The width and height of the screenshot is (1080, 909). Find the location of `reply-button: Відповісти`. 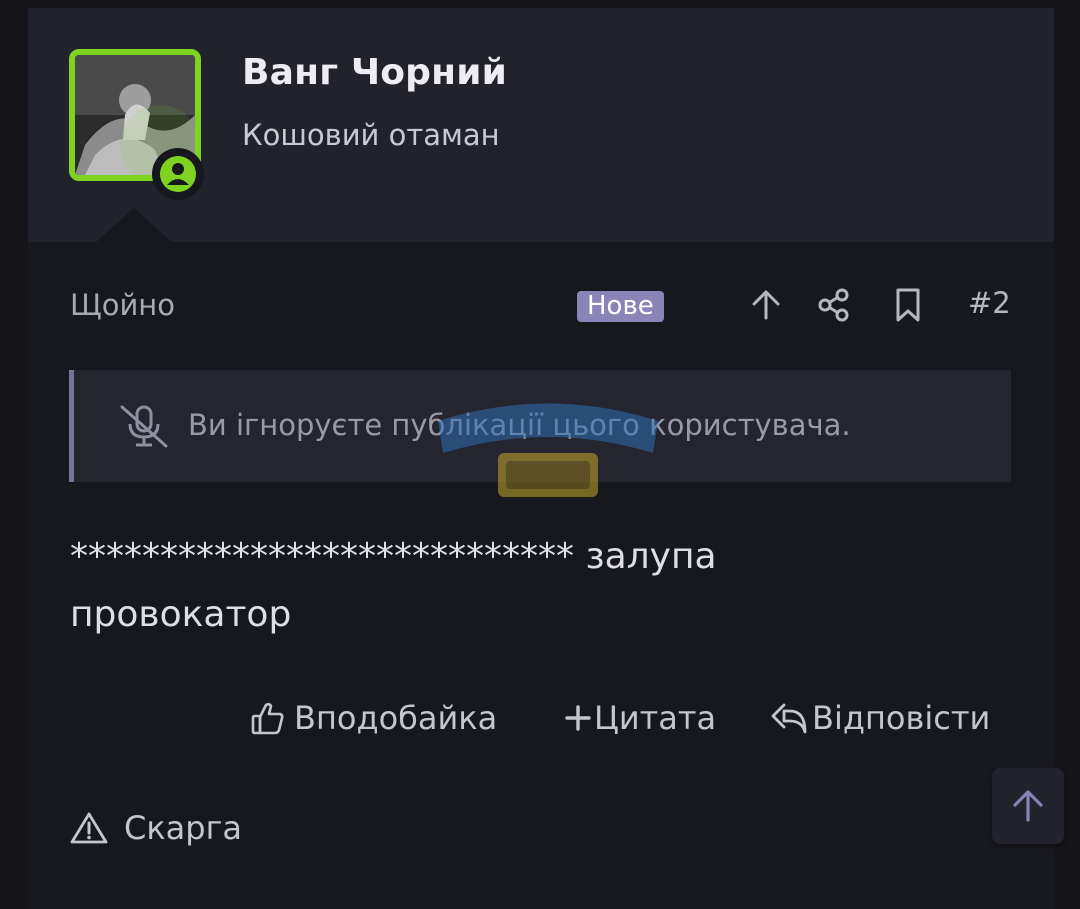

reply-button: Відповісти is located at coordinates (880, 718).